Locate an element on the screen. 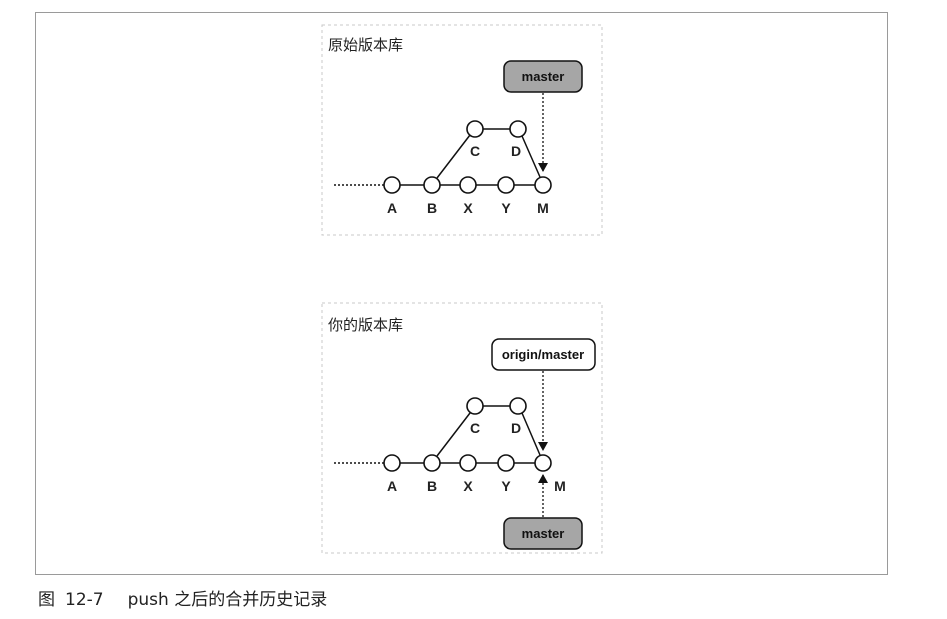 The image size is (947, 619). panel-original-repo: 原始版本库 master A B X Y M C D is located at coordinates (462, 130).